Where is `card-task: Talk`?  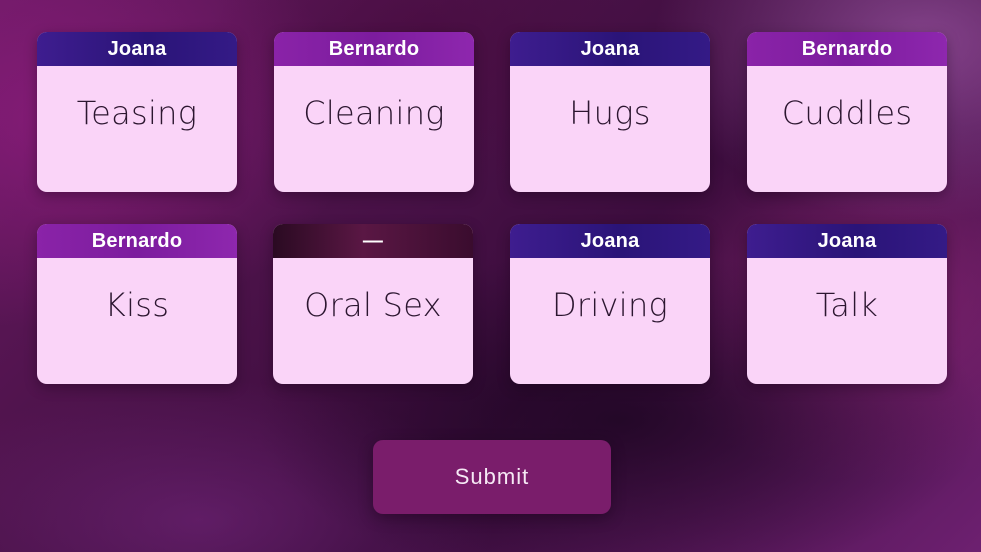
card-task: Talk is located at coordinates (847, 305).